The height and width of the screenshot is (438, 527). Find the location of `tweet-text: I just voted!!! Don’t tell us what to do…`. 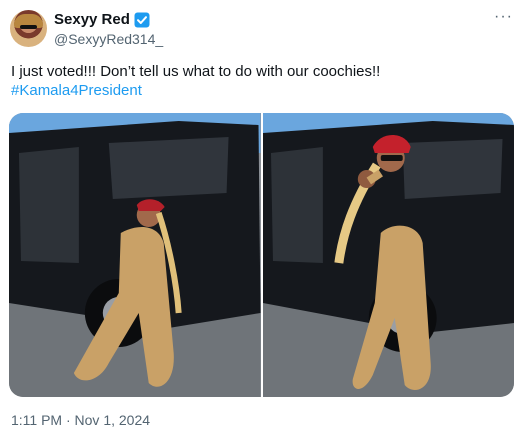

tweet-text: I just voted!!! Don’t tell us what to do… is located at coordinates (196, 71).